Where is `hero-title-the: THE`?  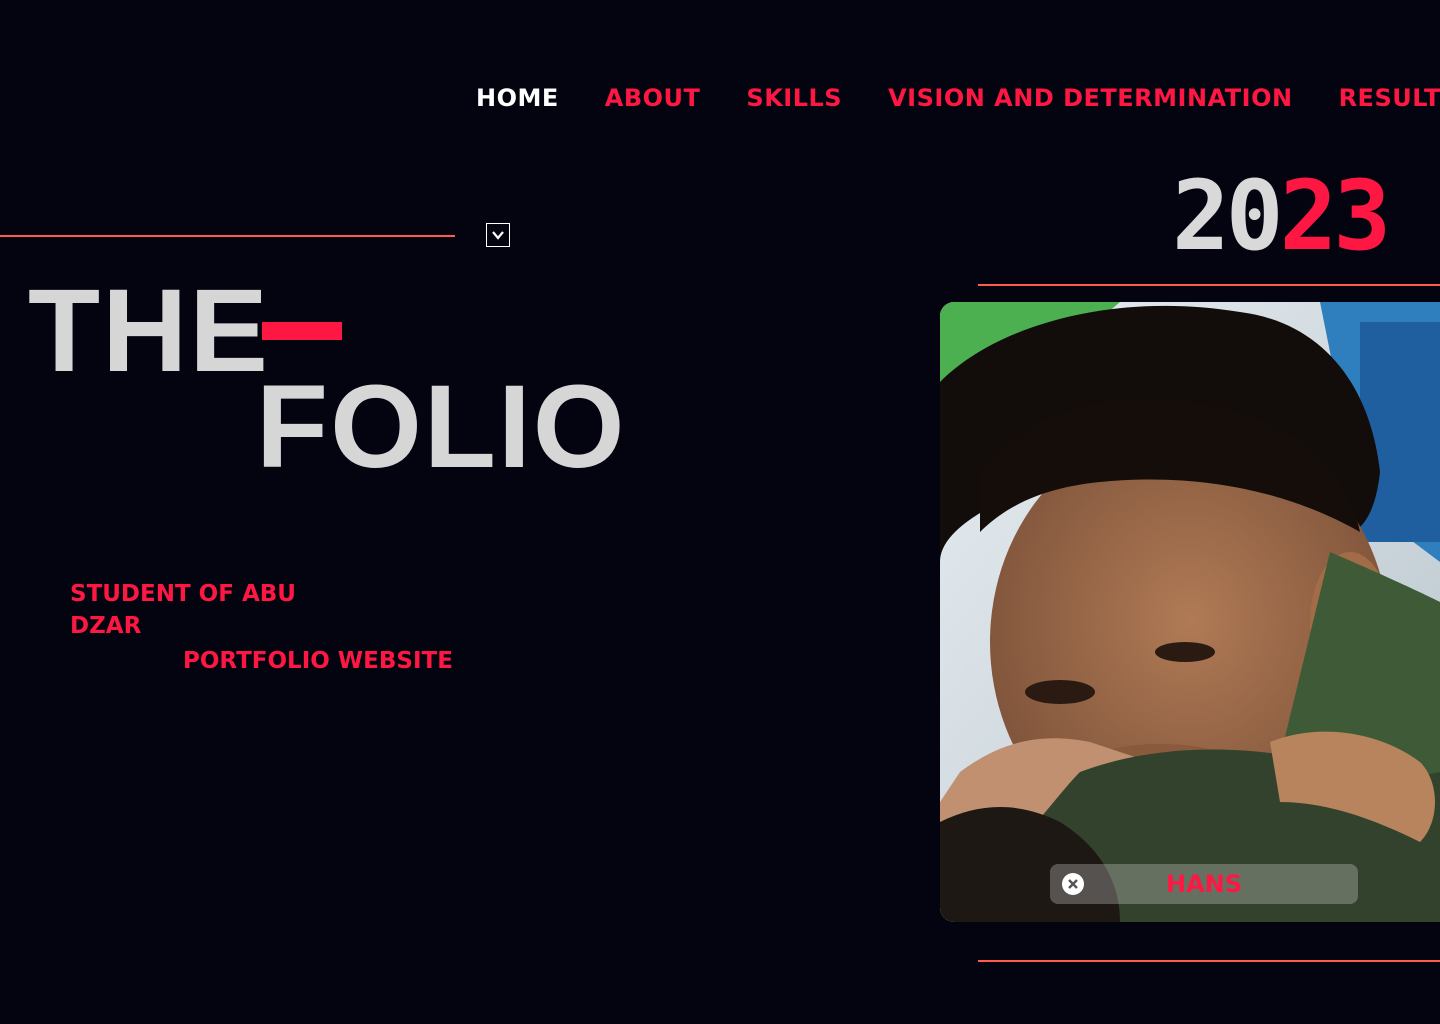 hero-title-the: THE is located at coordinates (149, 331).